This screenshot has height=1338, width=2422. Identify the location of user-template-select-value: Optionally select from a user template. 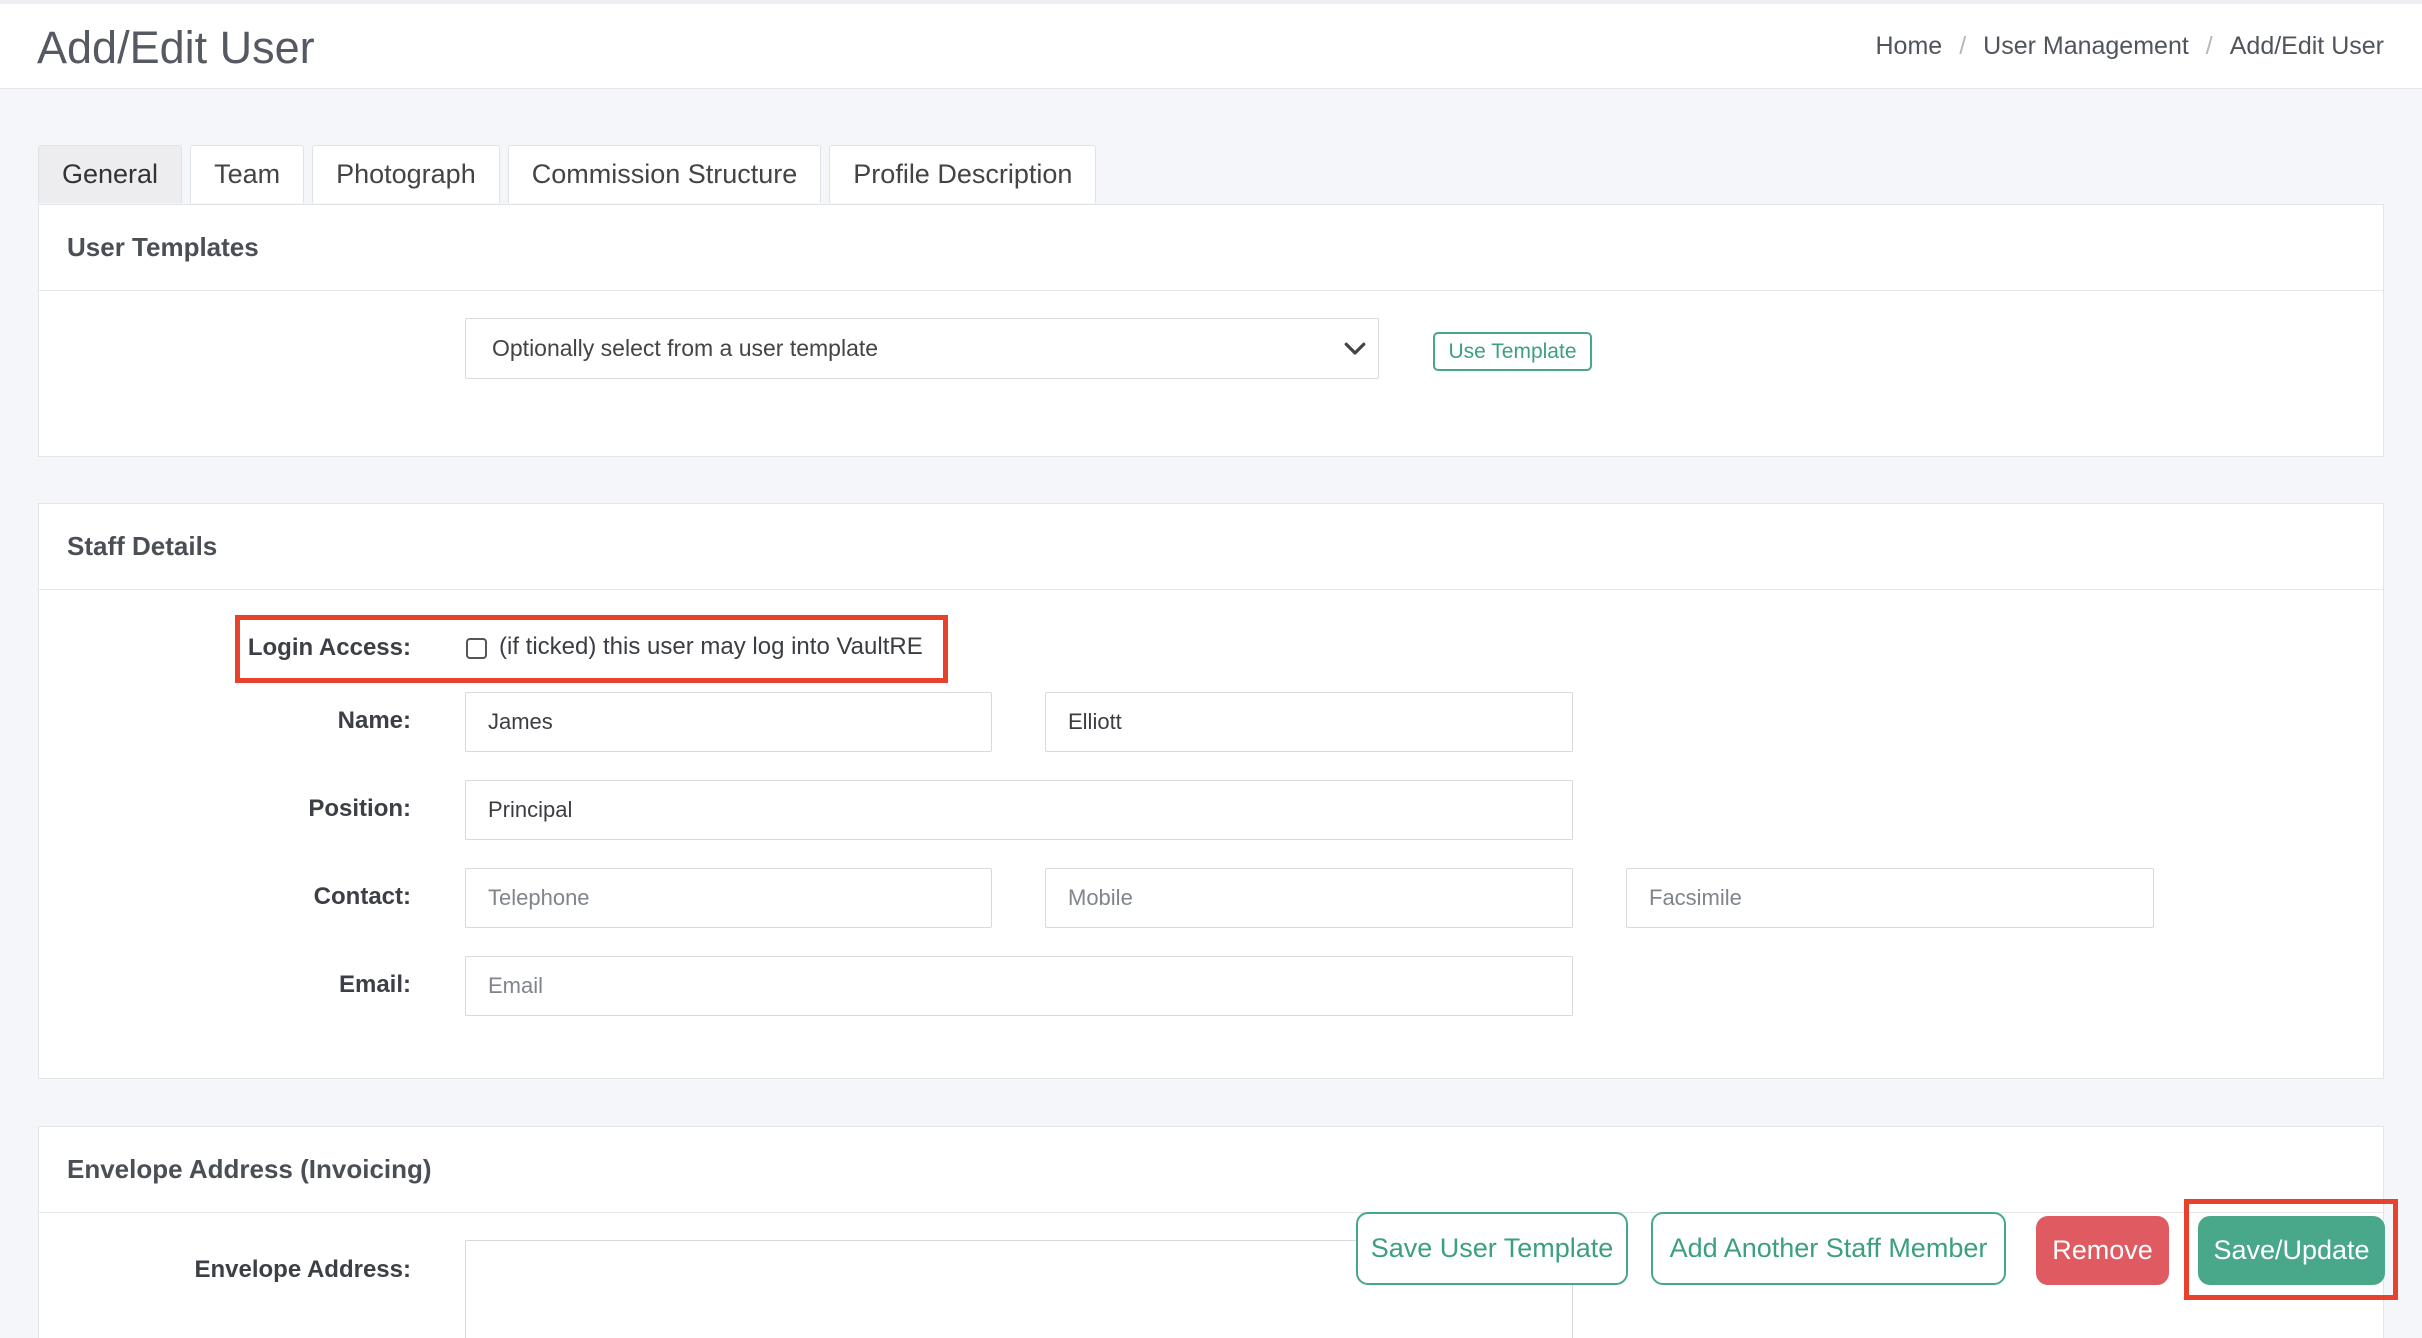
(685, 348).